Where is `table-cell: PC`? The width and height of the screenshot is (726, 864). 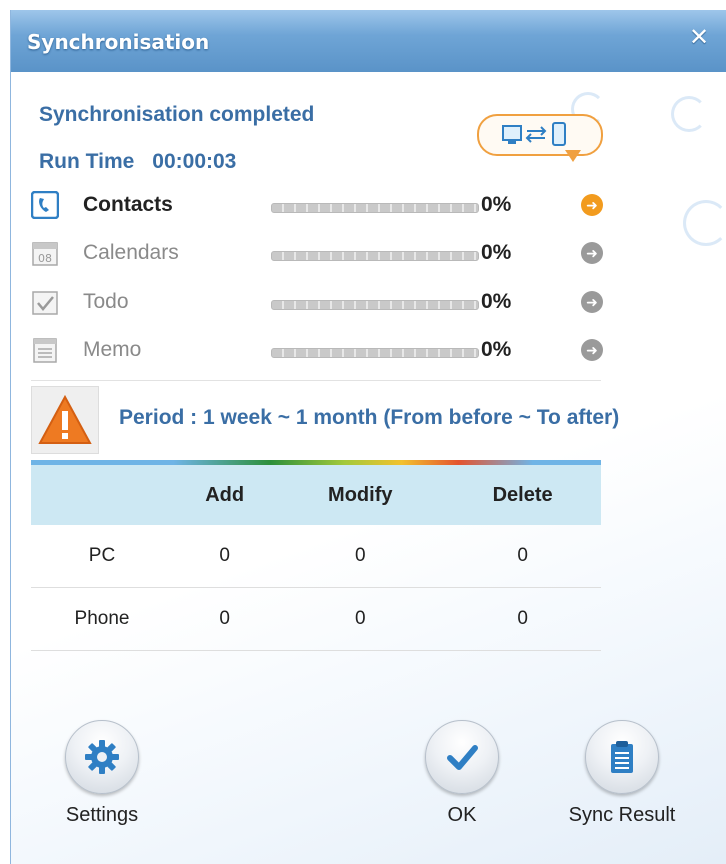
table-cell: PC is located at coordinates (102, 556).